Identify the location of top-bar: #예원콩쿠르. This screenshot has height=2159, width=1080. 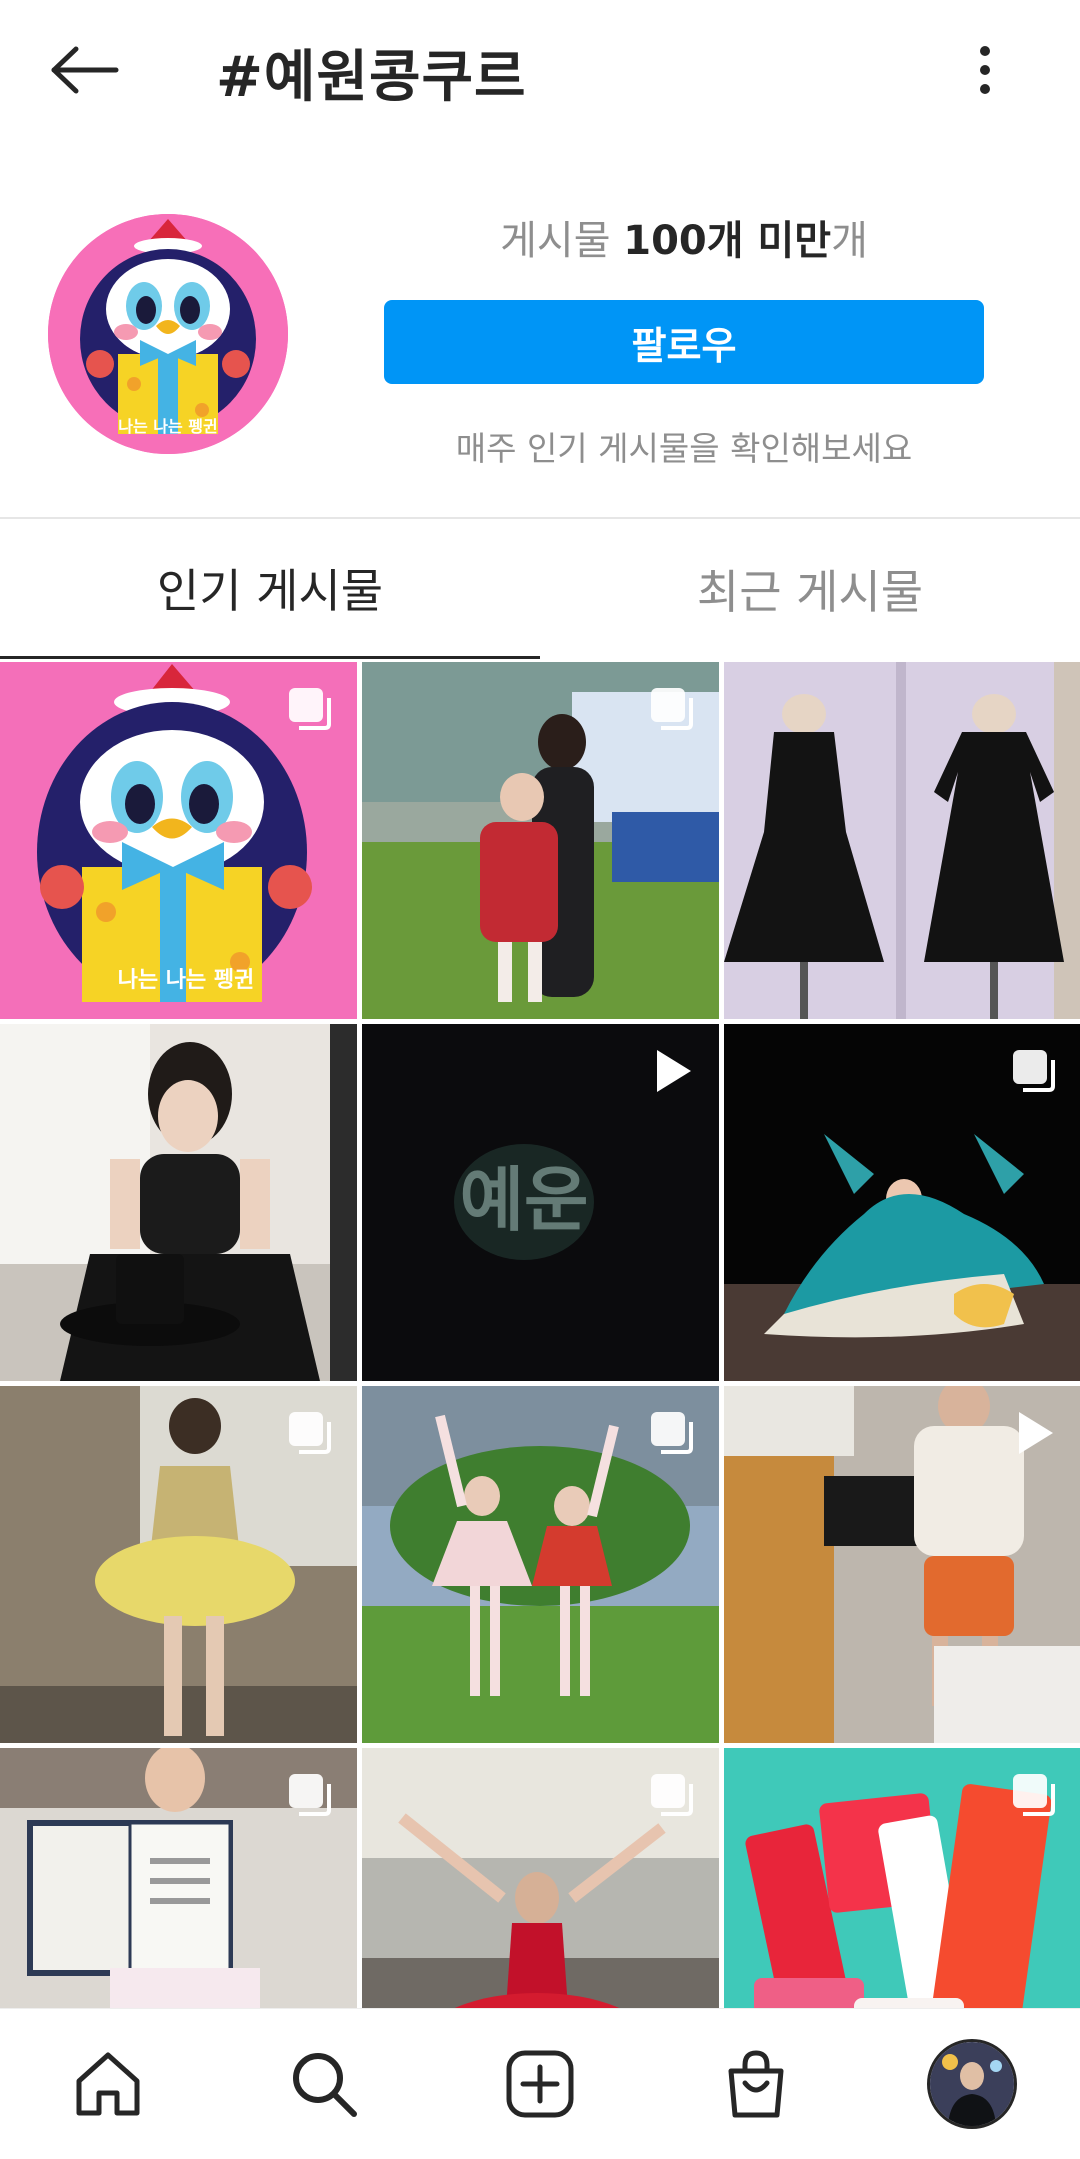
(540, 70).